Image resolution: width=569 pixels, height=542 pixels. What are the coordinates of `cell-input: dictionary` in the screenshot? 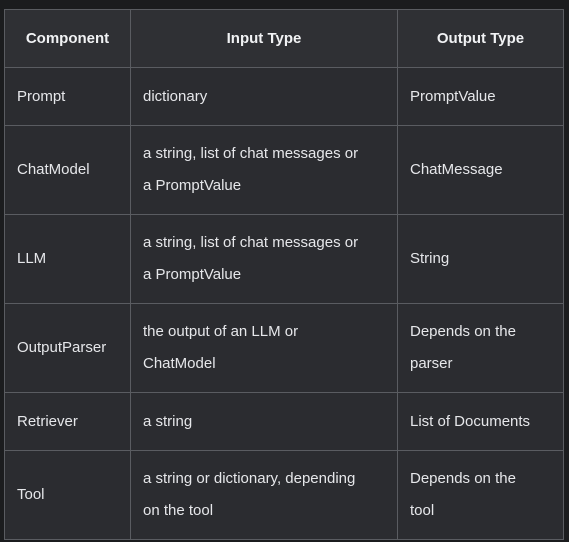 It's located at (264, 96).